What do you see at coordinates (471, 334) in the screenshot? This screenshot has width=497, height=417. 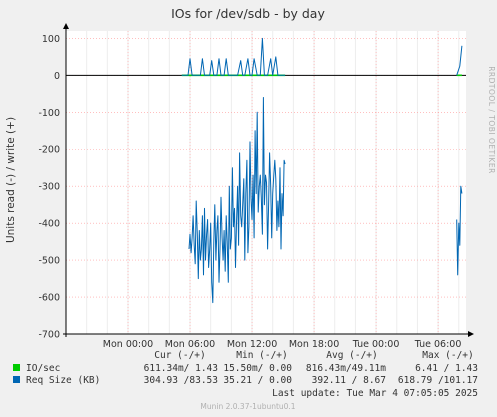 I see `x-axis-arrow` at bounding box center [471, 334].